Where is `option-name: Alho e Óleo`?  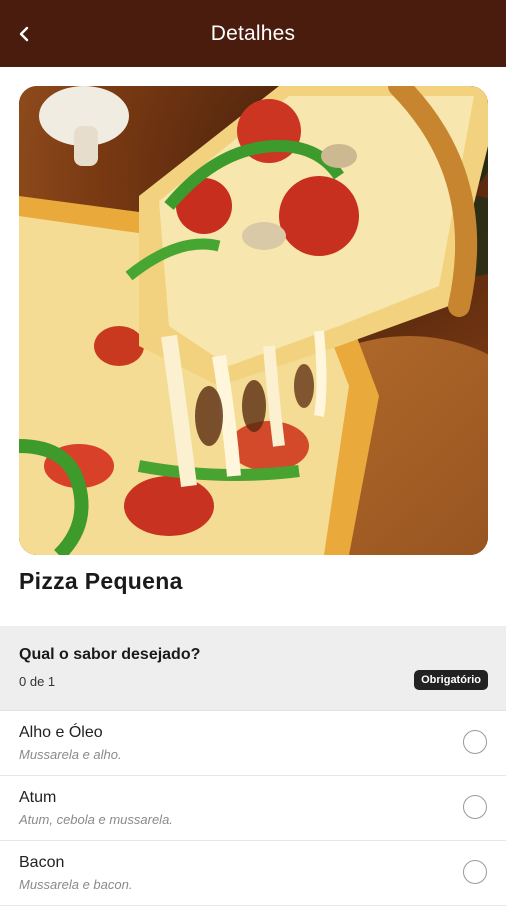 option-name: Alho e Óleo is located at coordinates (61, 732).